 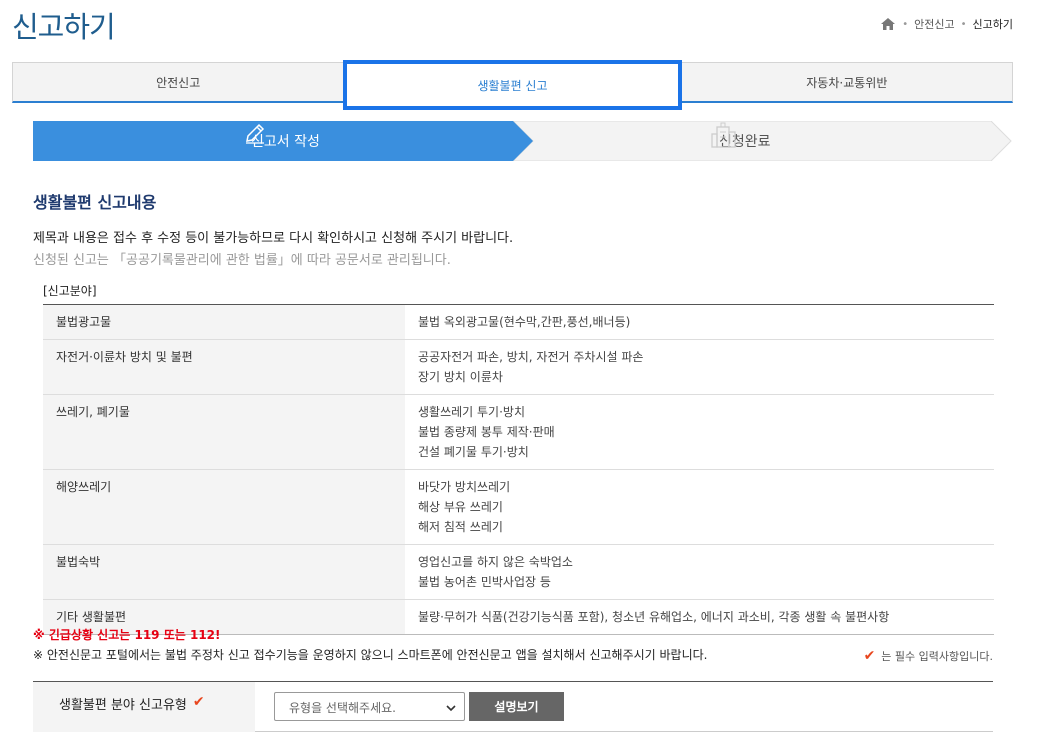 What do you see at coordinates (699, 322) in the screenshot?
I see `category-description: 불법 옥외광고물(현수막,간판,풍선,배너등)` at bounding box center [699, 322].